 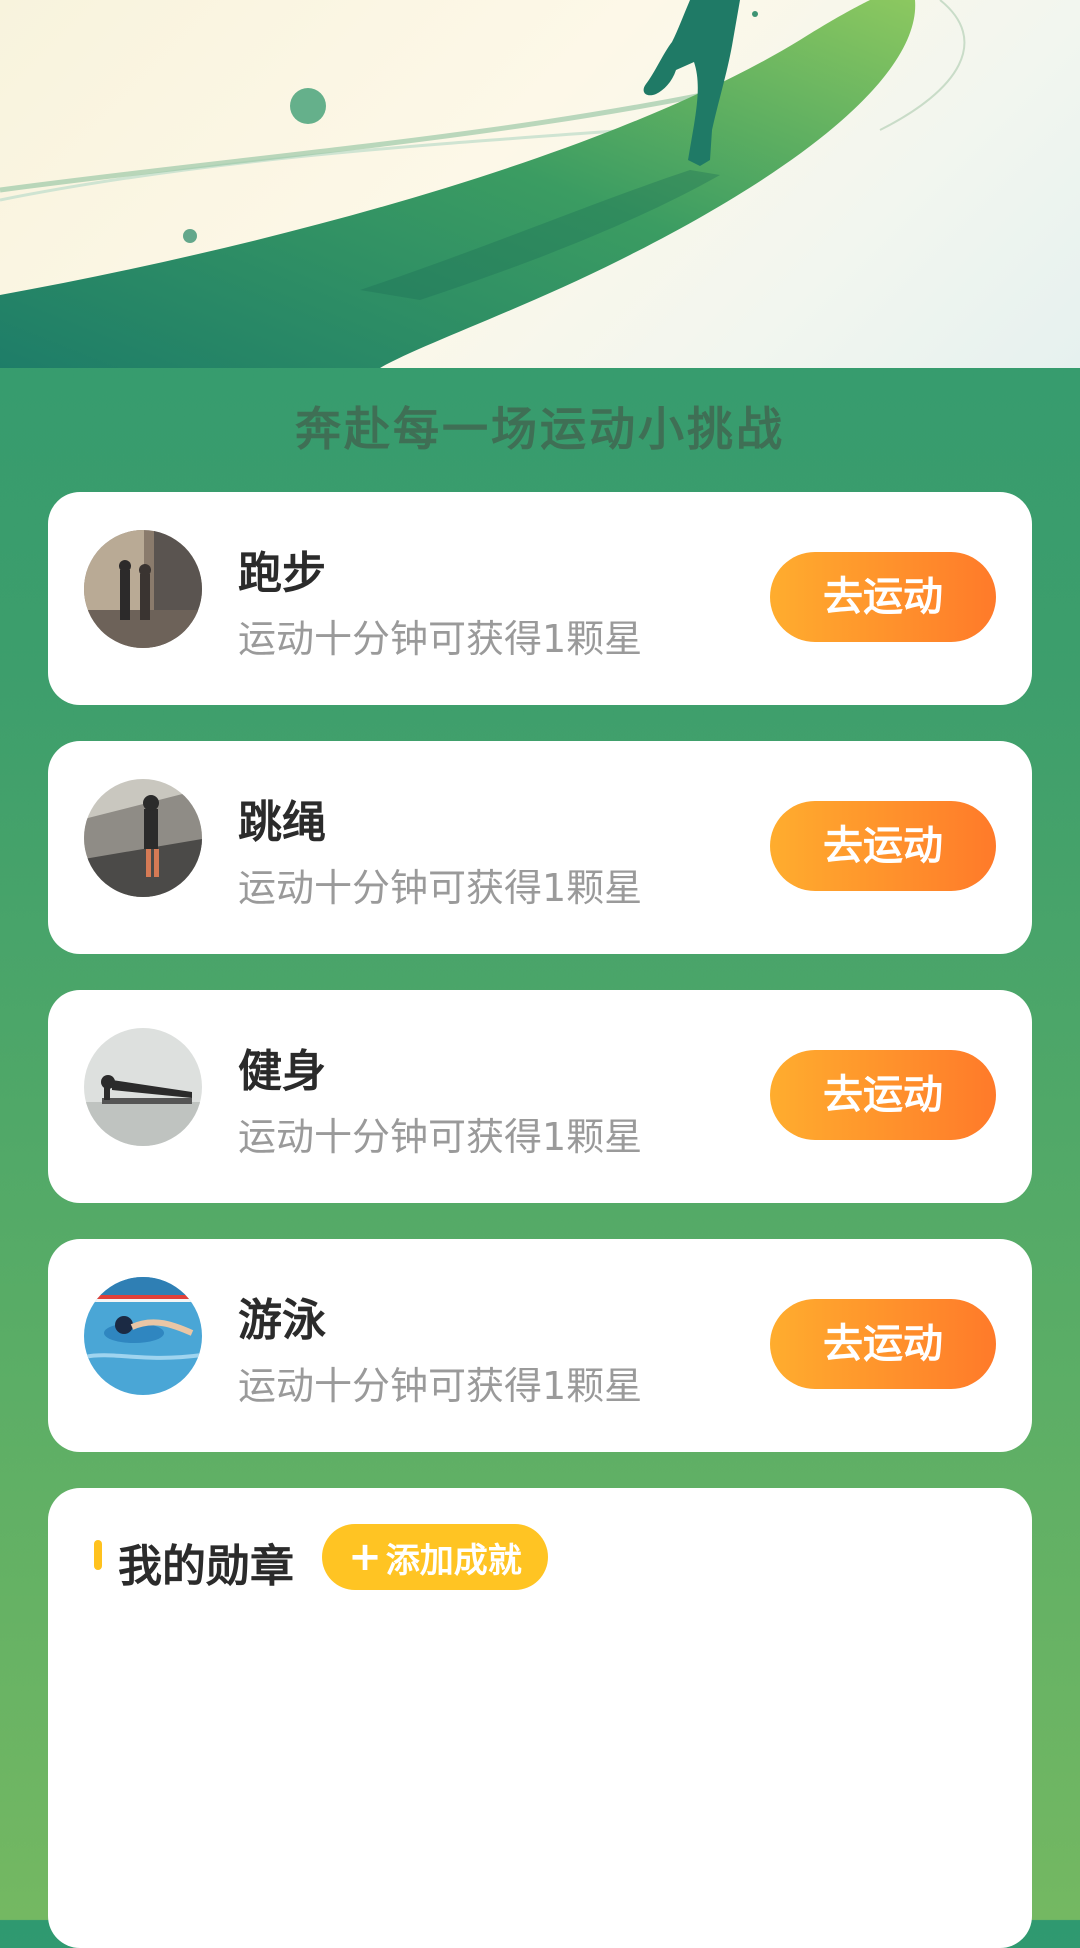 I want to click on add-achievement-button: + 添加成就, so click(x=435, y=1557).